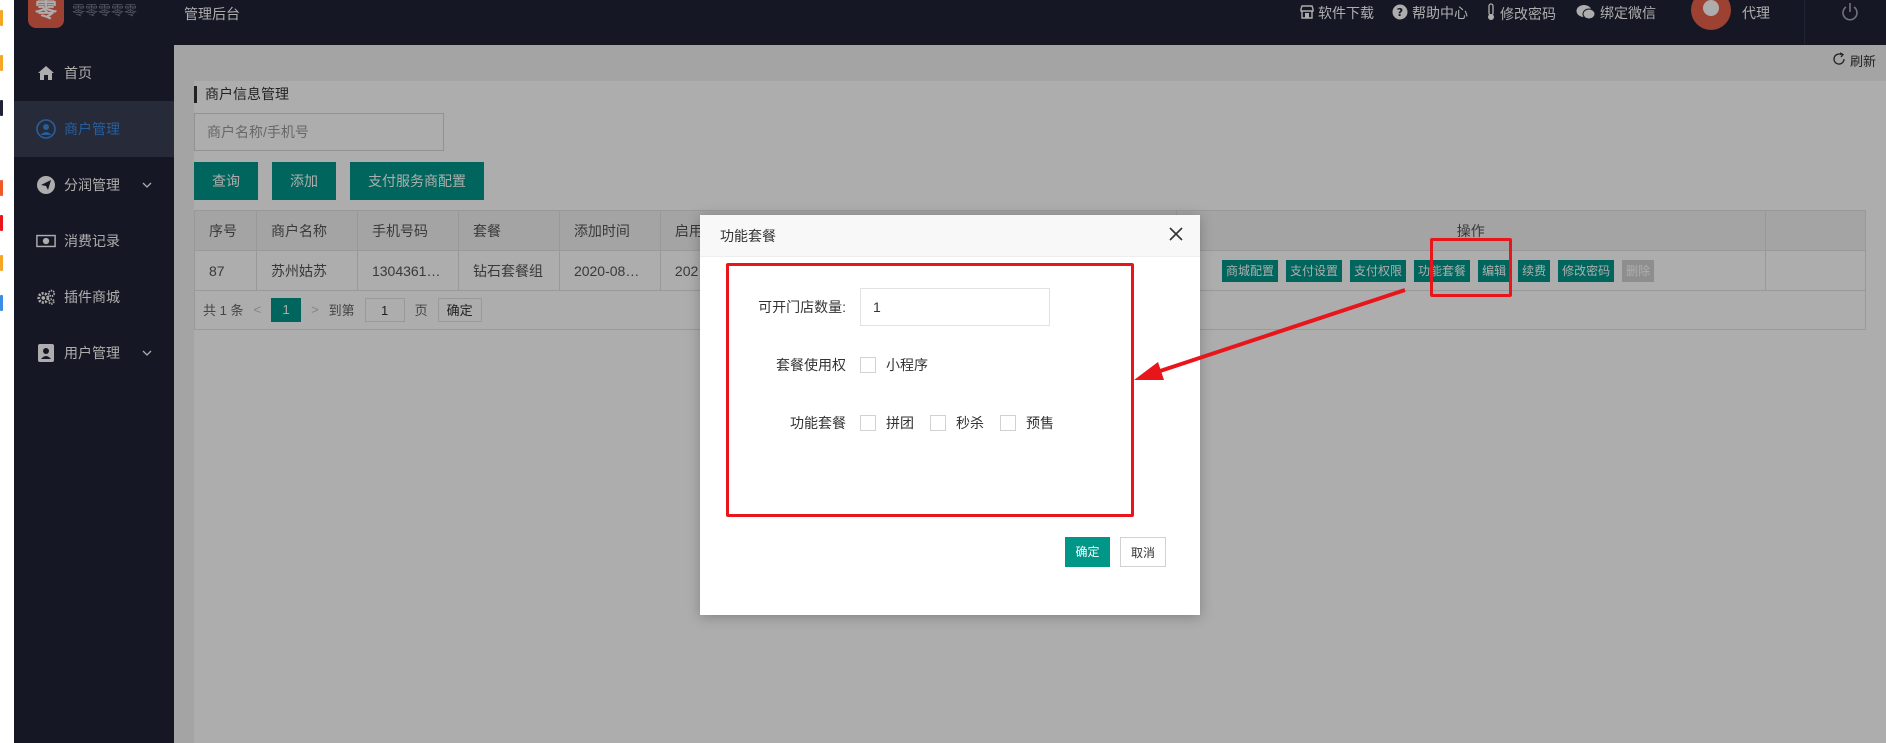 This screenshot has height=743, width=1886. Describe the element at coordinates (1270, 334) in the screenshot. I see `annotation-arrow` at that location.